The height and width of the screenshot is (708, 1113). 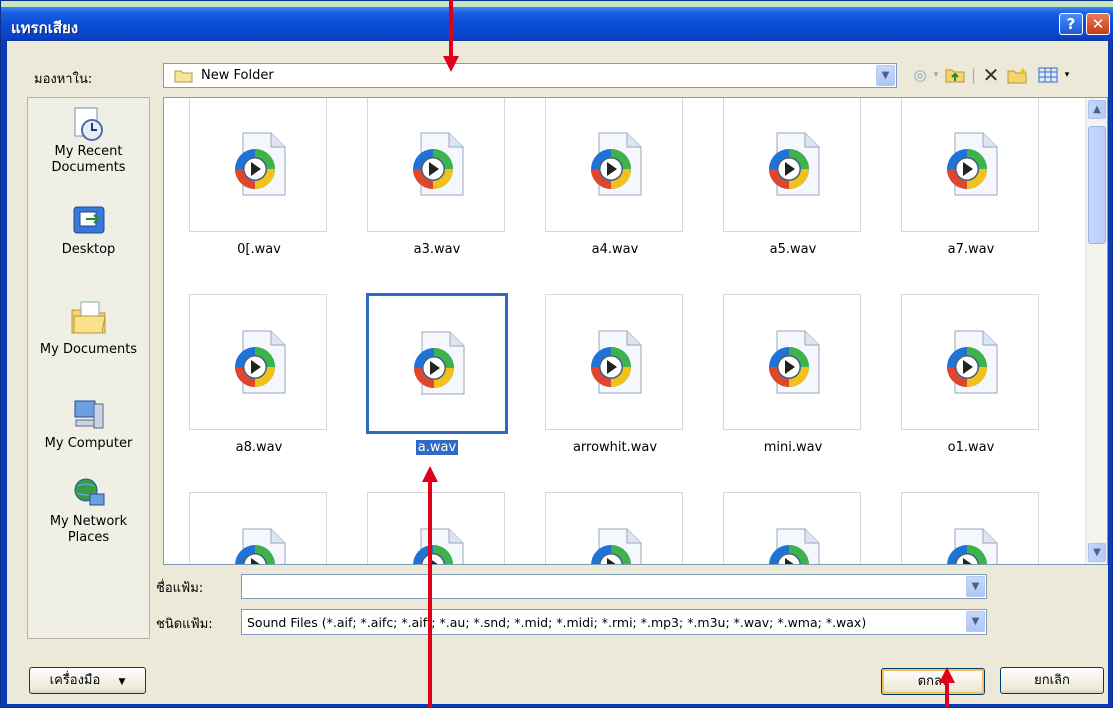 What do you see at coordinates (451, 28) in the screenshot?
I see `annotation-arrow-look-in` at bounding box center [451, 28].